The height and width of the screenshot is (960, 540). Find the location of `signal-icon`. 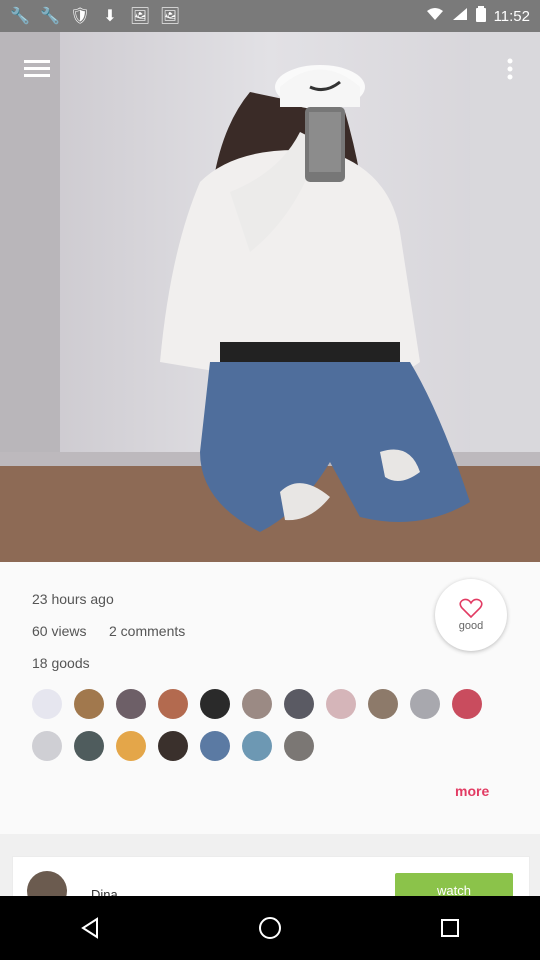

signal-icon is located at coordinates (460, 16).